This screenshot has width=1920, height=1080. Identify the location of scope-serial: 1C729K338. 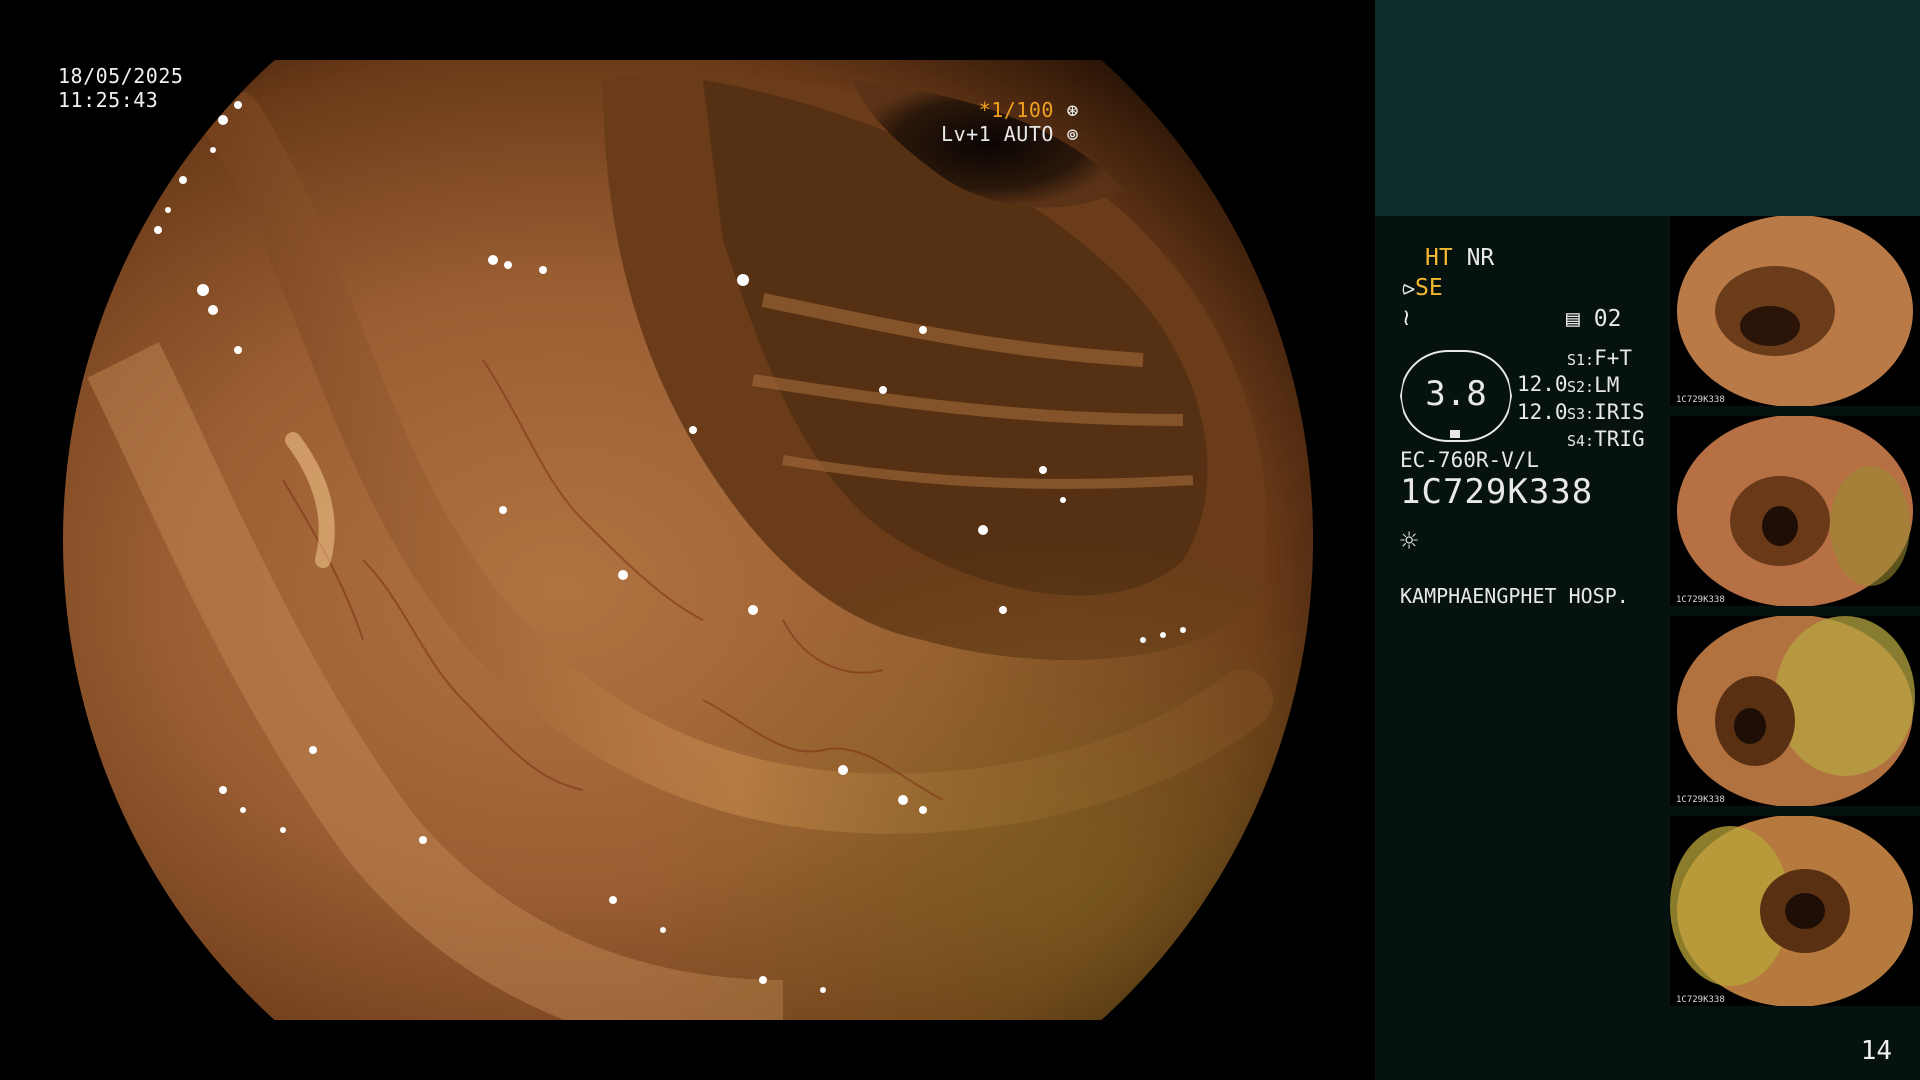
(1497, 492).